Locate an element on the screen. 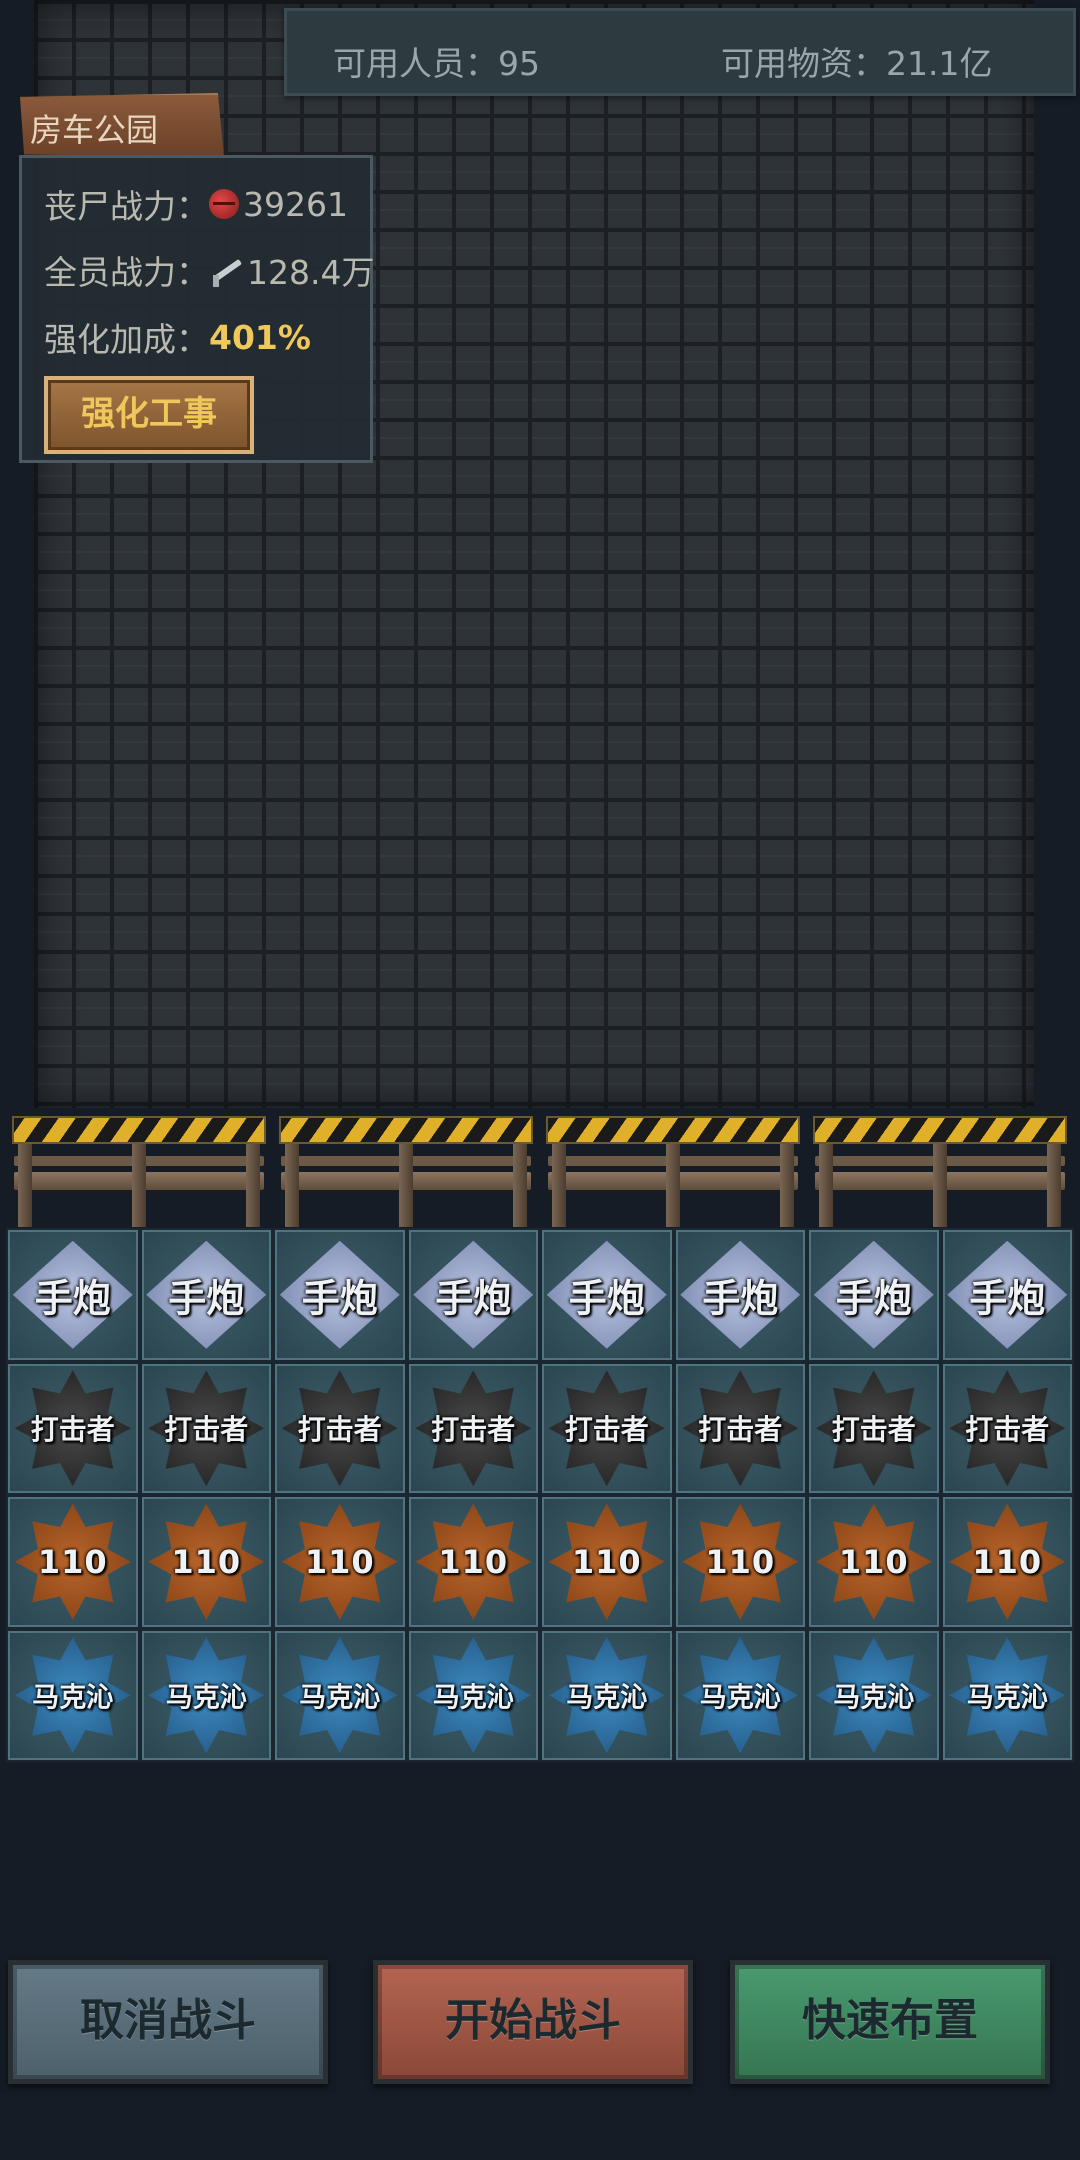 The width and height of the screenshot is (1080, 2160). rifle-icon is located at coordinates (226, 271).